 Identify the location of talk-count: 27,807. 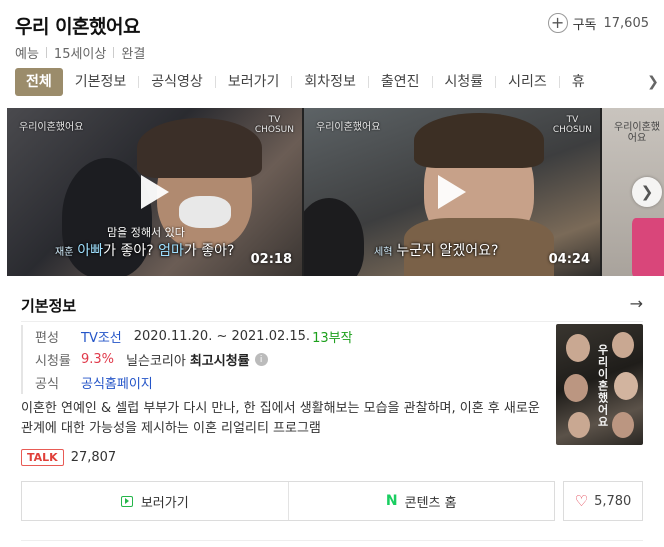
(93, 457).